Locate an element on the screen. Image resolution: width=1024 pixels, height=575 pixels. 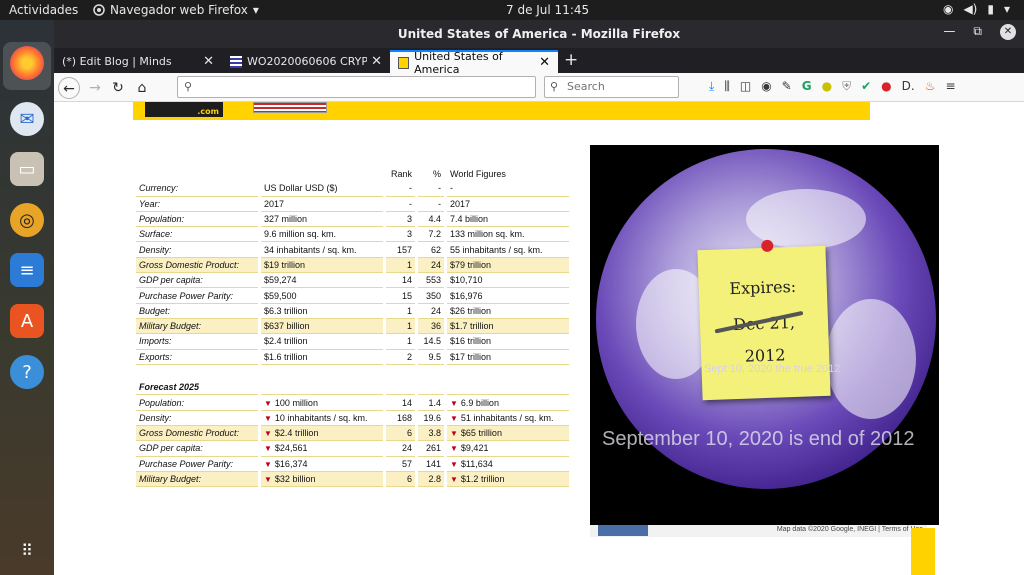
row-percent: 7.2 is located at coordinates (431, 235).